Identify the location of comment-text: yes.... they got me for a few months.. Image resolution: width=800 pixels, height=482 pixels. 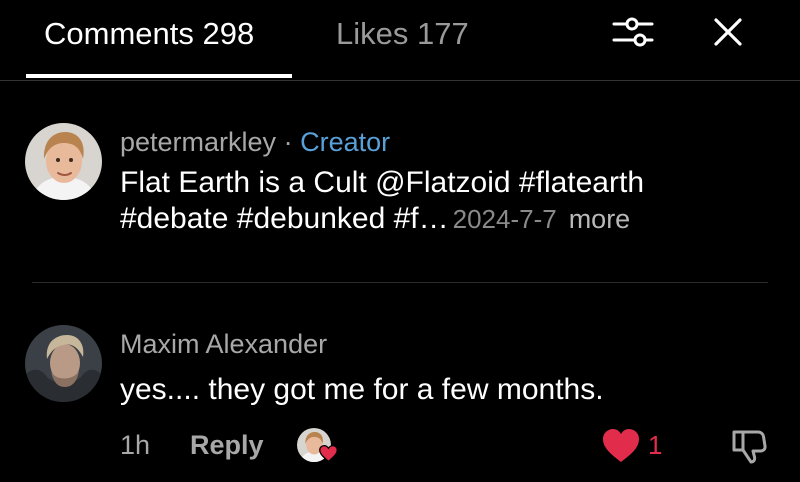
(362, 389).